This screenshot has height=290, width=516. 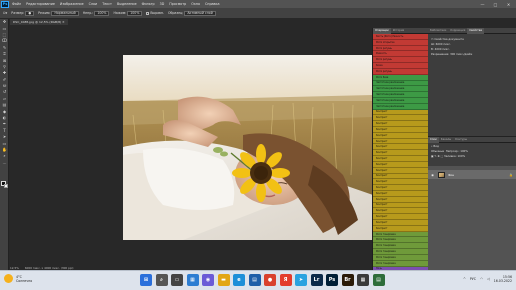 What do you see at coordinates (301, 280) in the screenshot?
I see `telegram-icon: ➤` at bounding box center [301, 280].